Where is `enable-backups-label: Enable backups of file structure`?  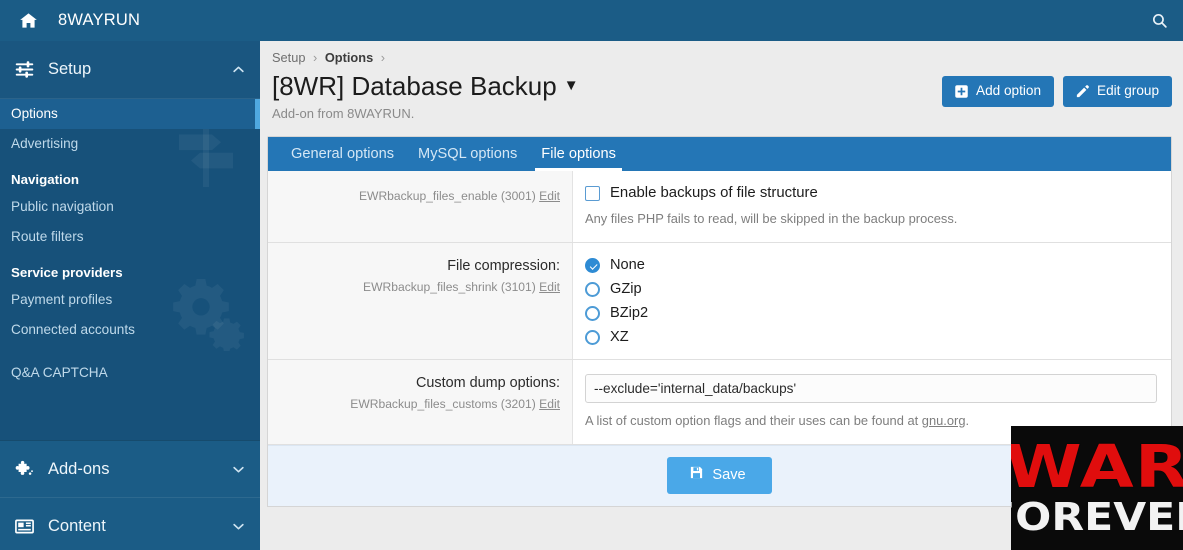 enable-backups-label: Enable backups of file structure is located at coordinates (714, 193).